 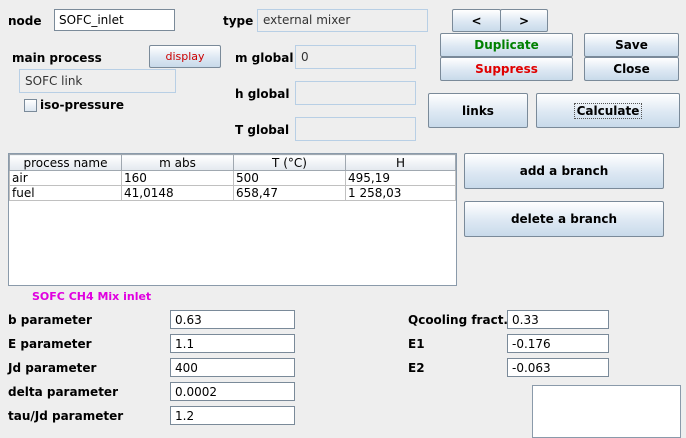 I want to click on table-cell: 495,19, so click(x=400, y=178).